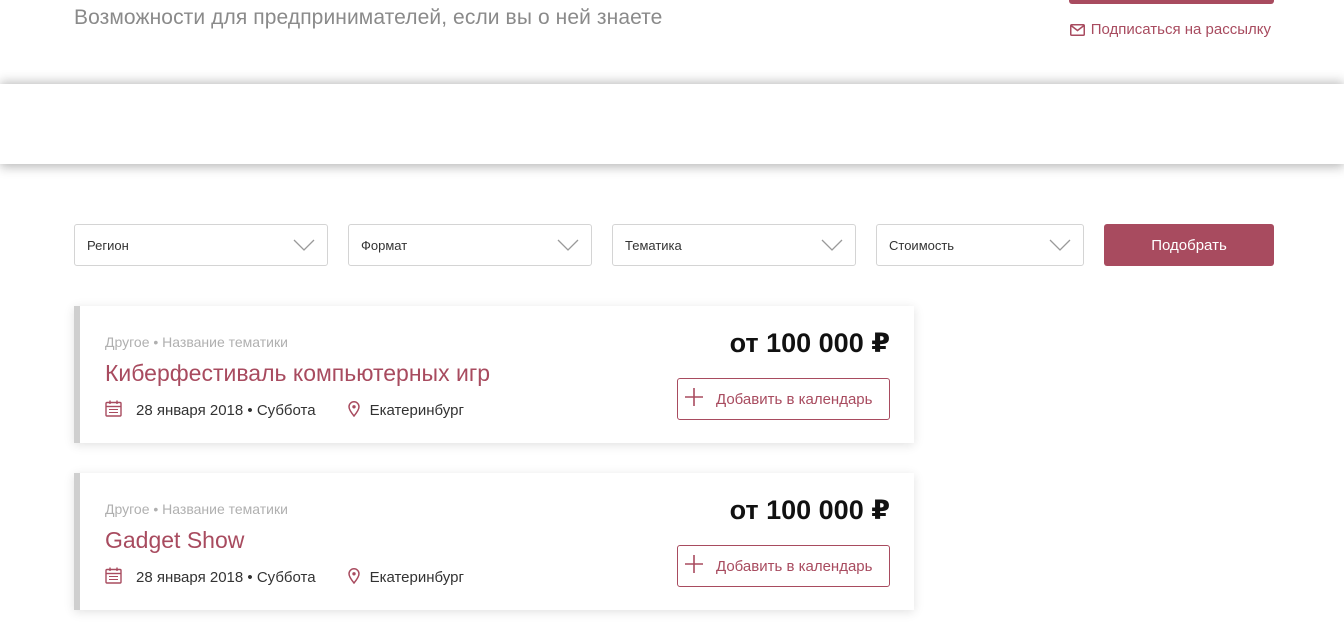  What do you see at coordinates (672, 124) in the screenshot?
I see `navigation-band` at bounding box center [672, 124].